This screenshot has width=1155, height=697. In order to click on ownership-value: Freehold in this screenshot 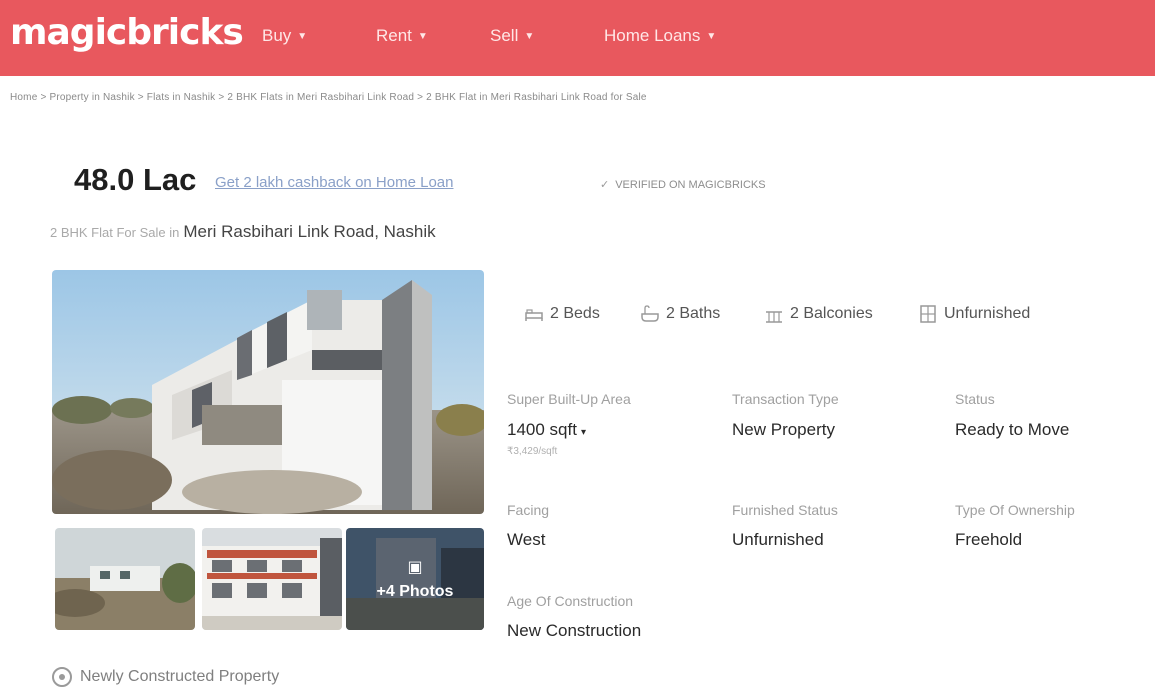, I will do `click(989, 539)`.